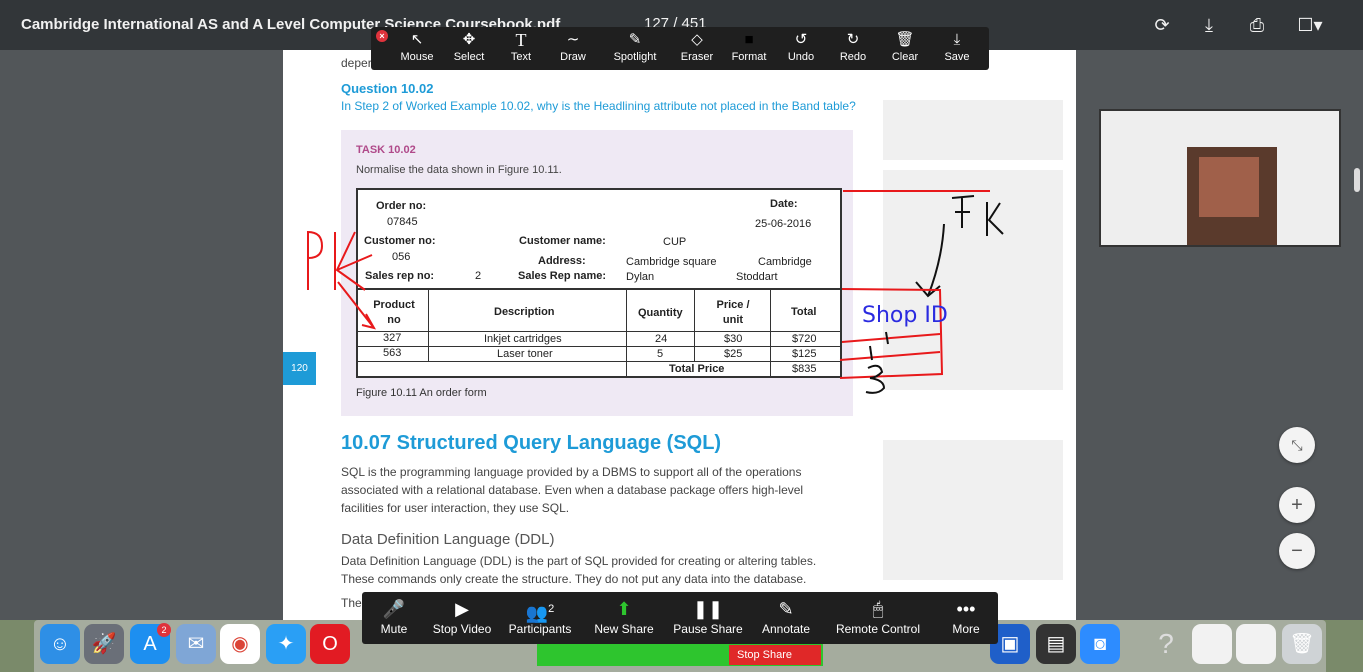  What do you see at coordinates (104, 644) in the screenshot?
I see `launchpad-icon: 🚀` at bounding box center [104, 644].